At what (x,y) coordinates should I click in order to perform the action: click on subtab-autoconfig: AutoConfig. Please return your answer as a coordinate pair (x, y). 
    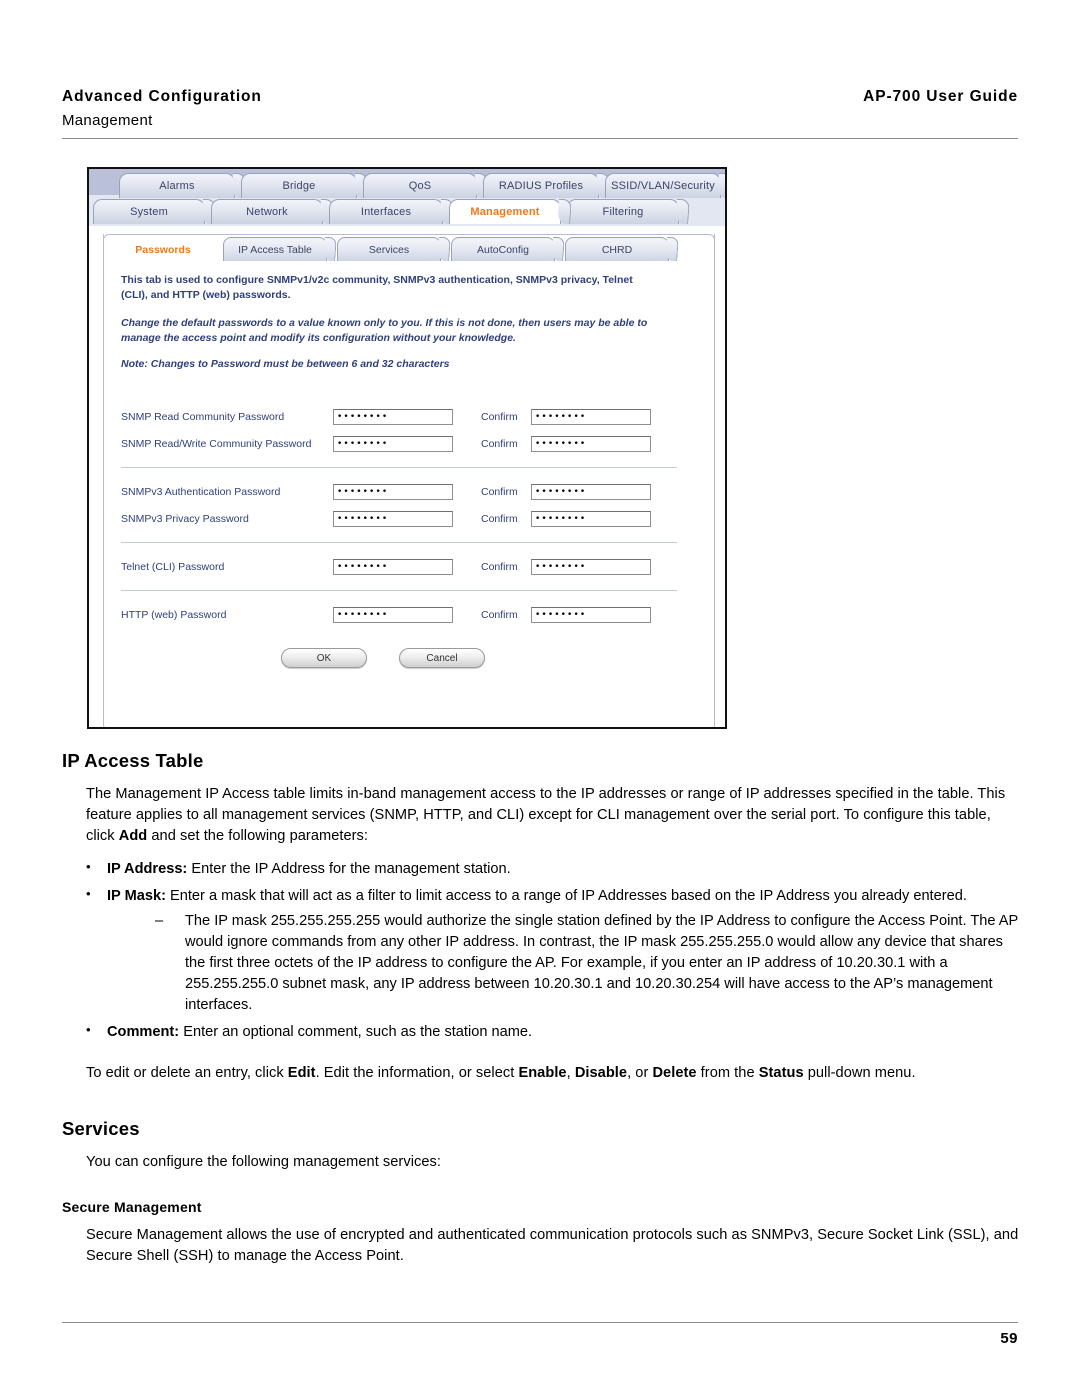
    Looking at the image, I should click on (508, 249).